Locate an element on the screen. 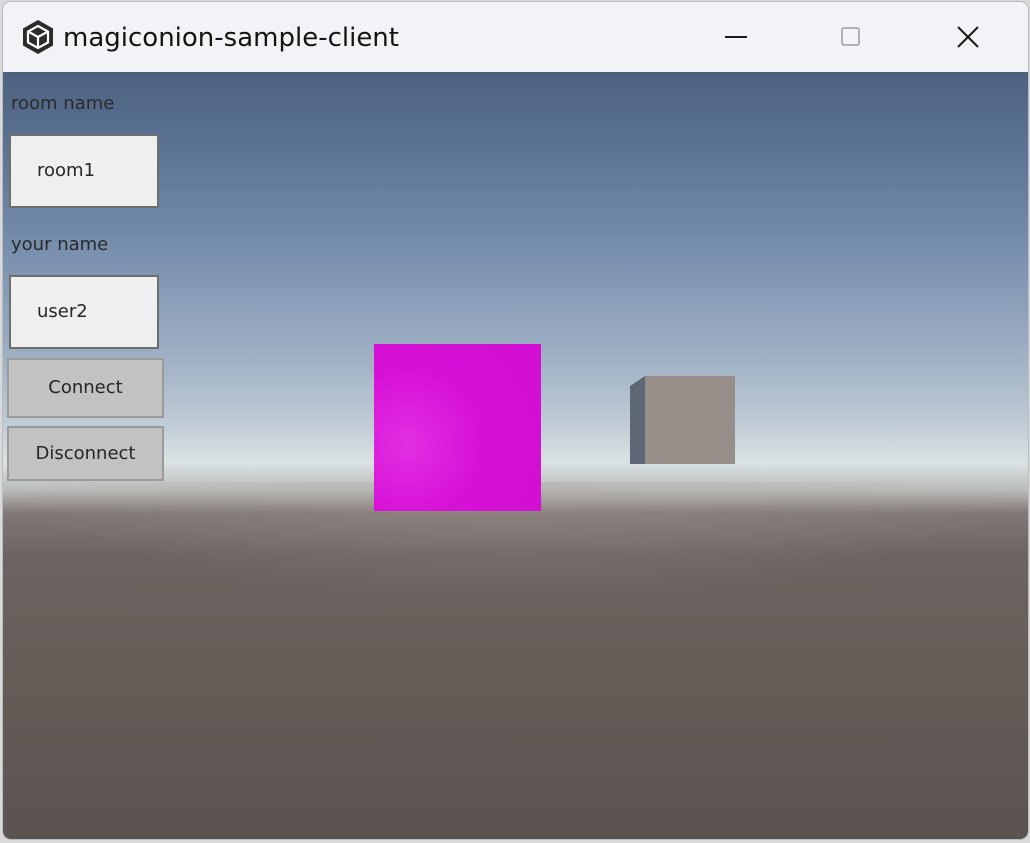  your-name-label: your name is located at coordinates (60, 244).